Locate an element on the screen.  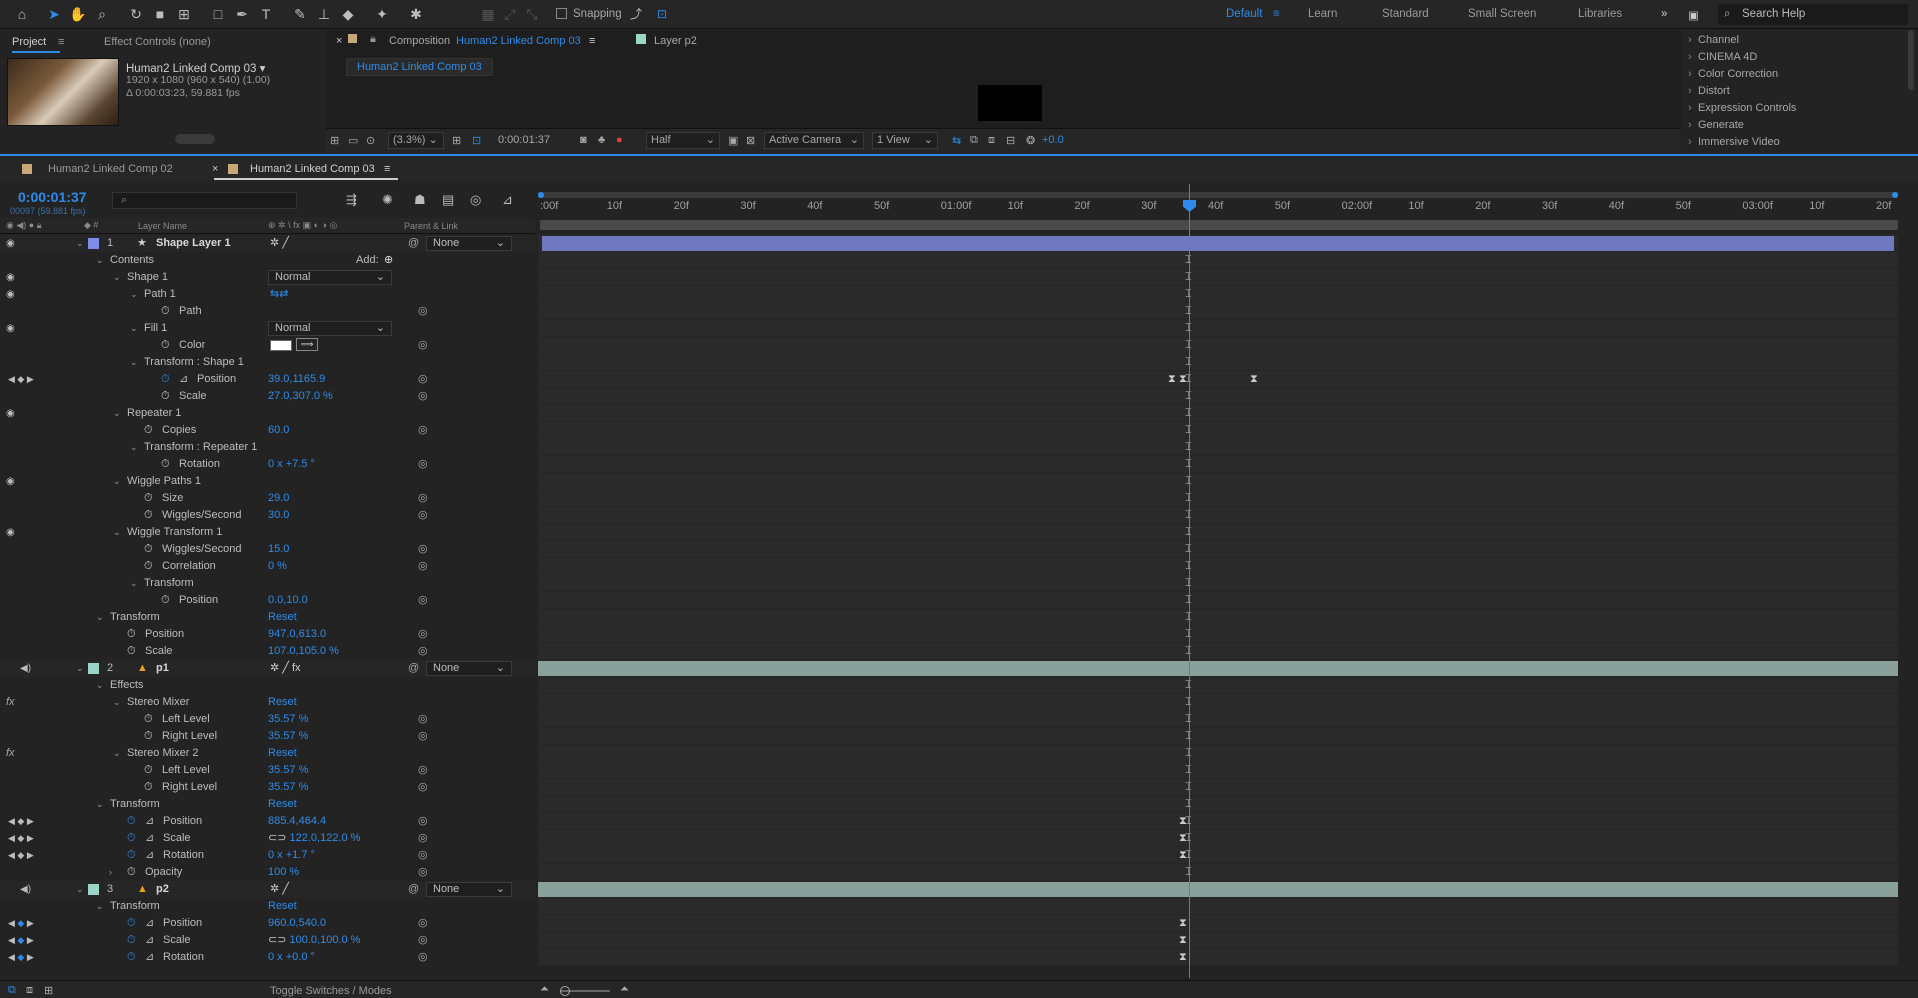
property-row: ◀ ◆ ▶ ⏱ ⊿ Rotation 0 x +0.0 ° ◎ is located at coordinates (267, 957).